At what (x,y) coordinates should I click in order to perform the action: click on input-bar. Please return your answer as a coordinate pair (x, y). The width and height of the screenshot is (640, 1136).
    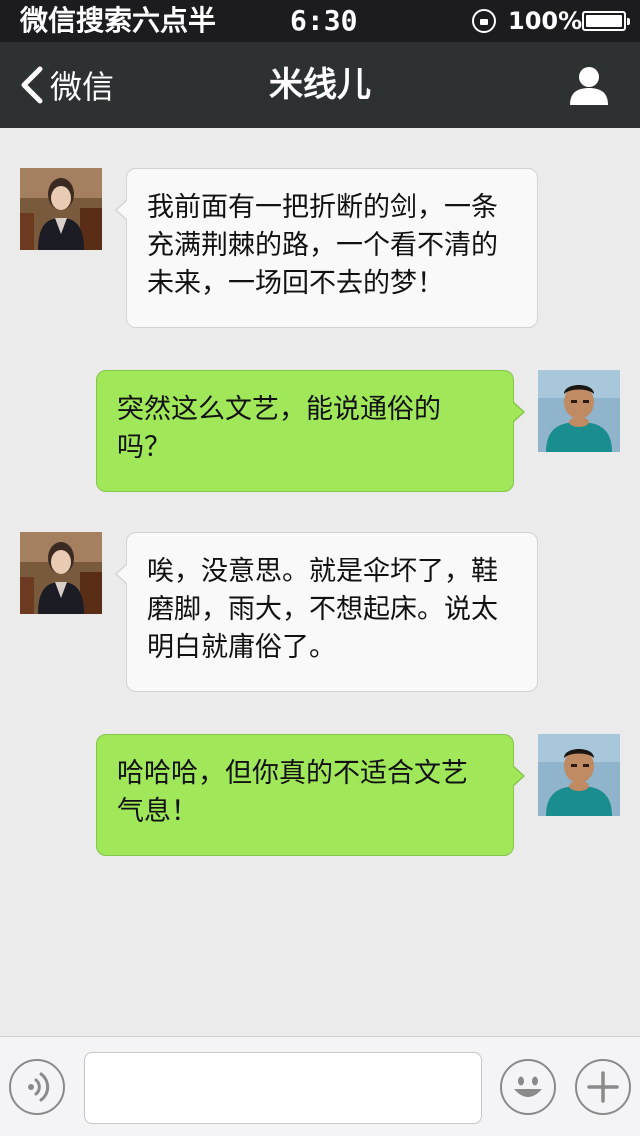
    Looking at the image, I should click on (320, 1086).